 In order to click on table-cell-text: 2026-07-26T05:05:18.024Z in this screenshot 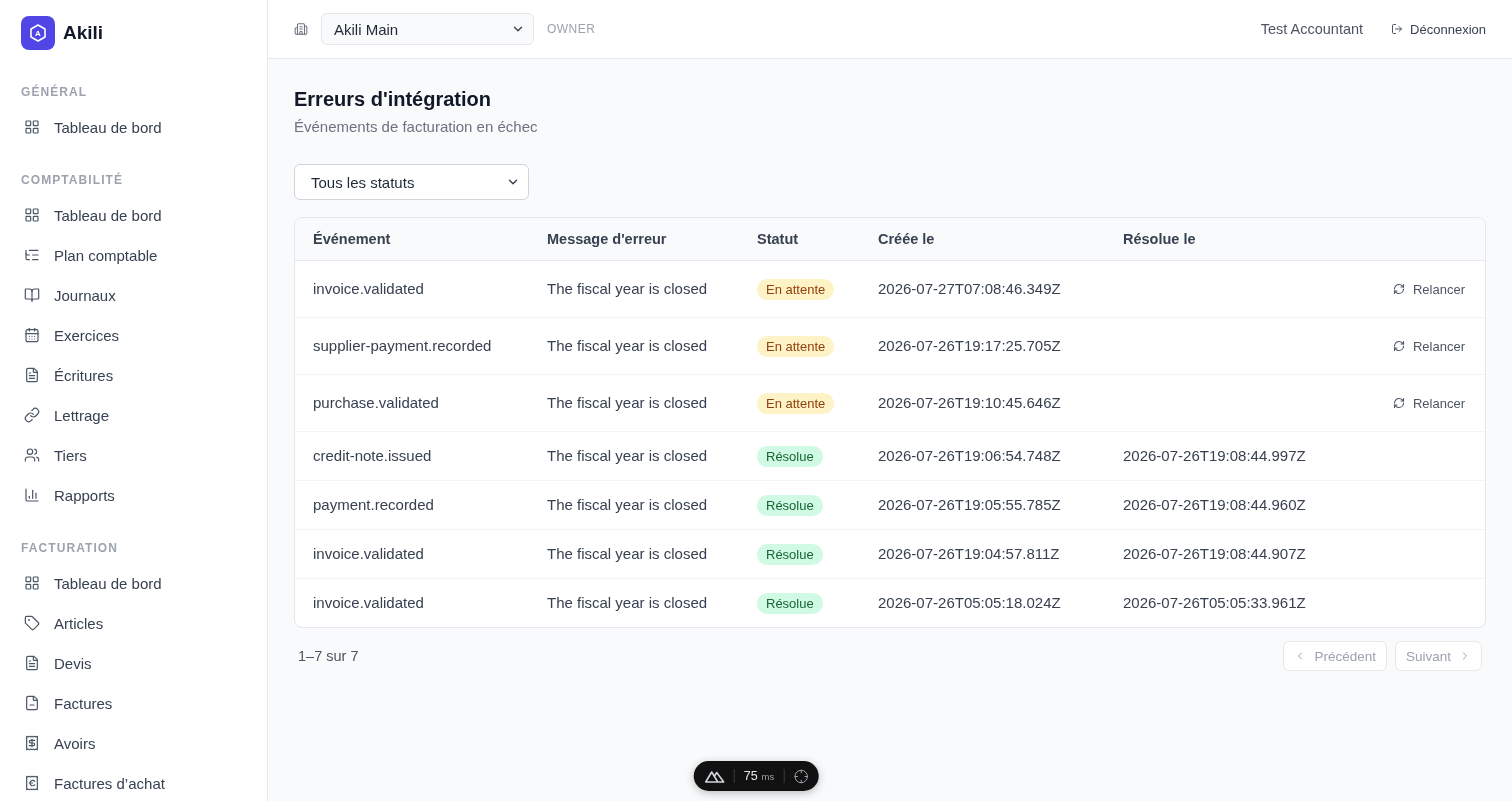, I will do `click(969, 603)`.